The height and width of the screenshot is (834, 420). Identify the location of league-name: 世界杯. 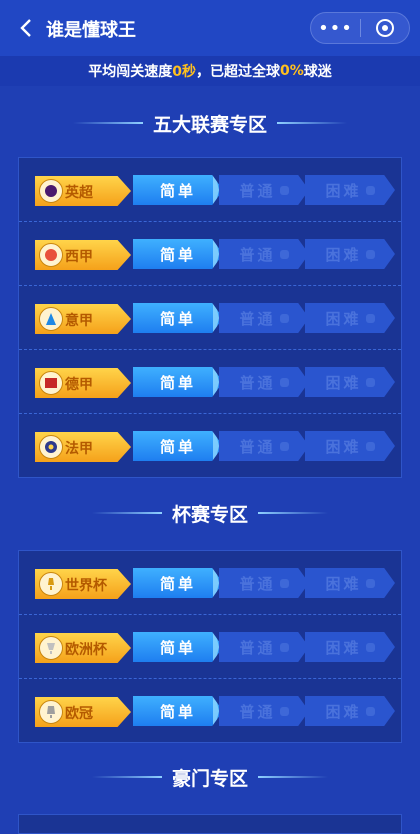
(86, 586).